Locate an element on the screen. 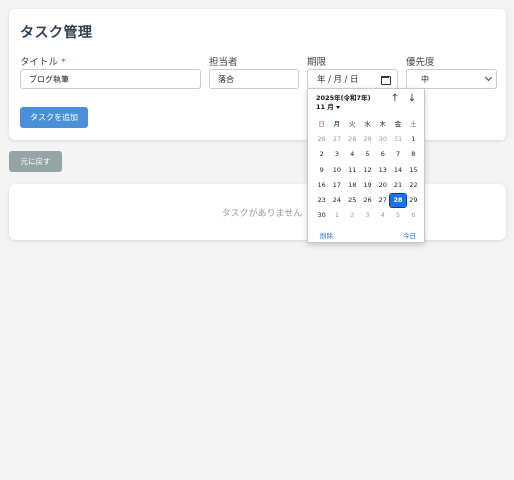 Image resolution: width=514 pixels, height=480 pixels. calendar-day: 10 is located at coordinates (336, 170).